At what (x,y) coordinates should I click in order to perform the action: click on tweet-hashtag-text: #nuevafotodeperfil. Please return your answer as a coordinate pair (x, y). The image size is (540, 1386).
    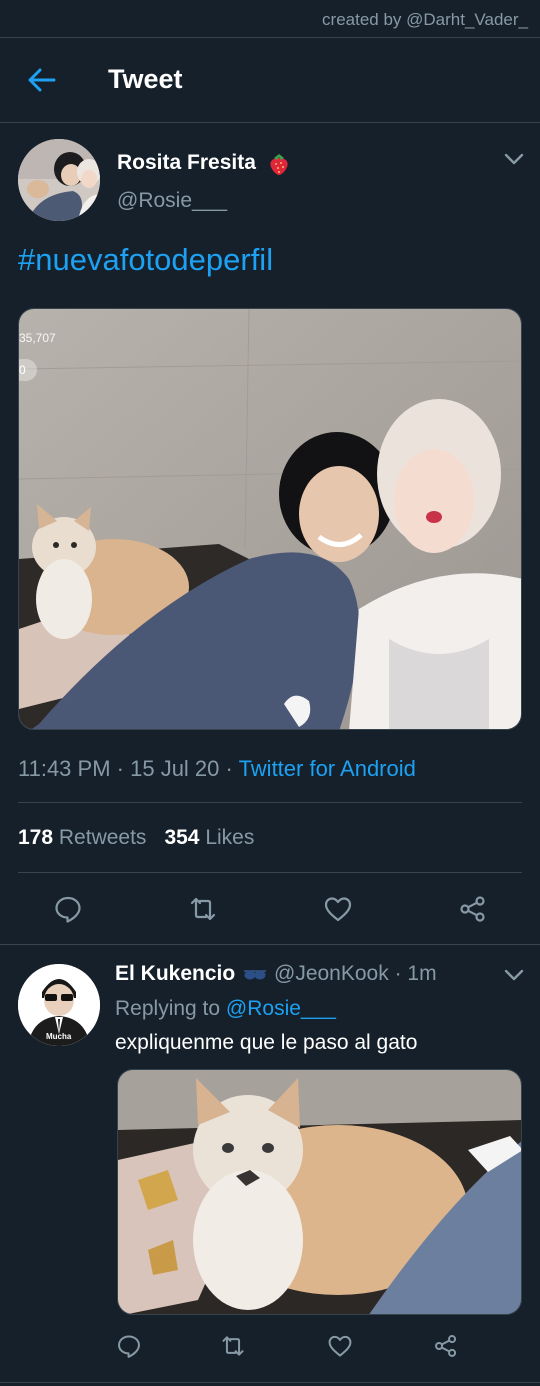
    Looking at the image, I should click on (145, 260).